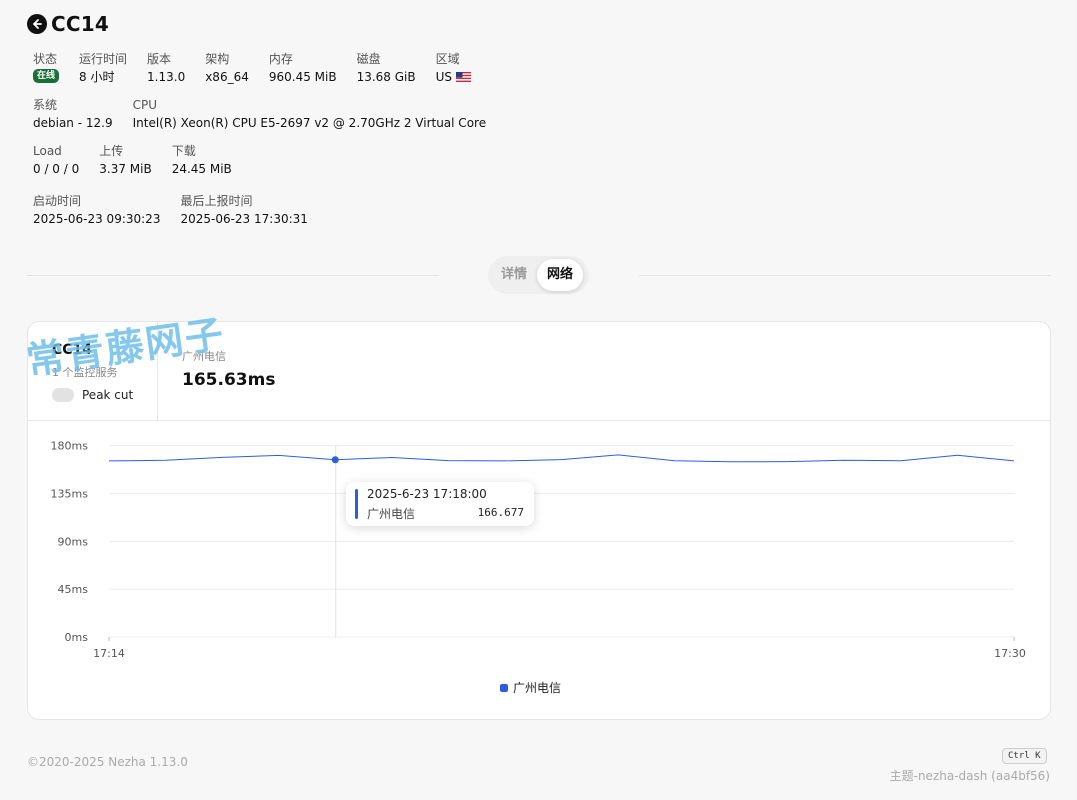 The width and height of the screenshot is (1077, 800). I want to click on memory-value: 960.45 MiB, so click(302, 77).